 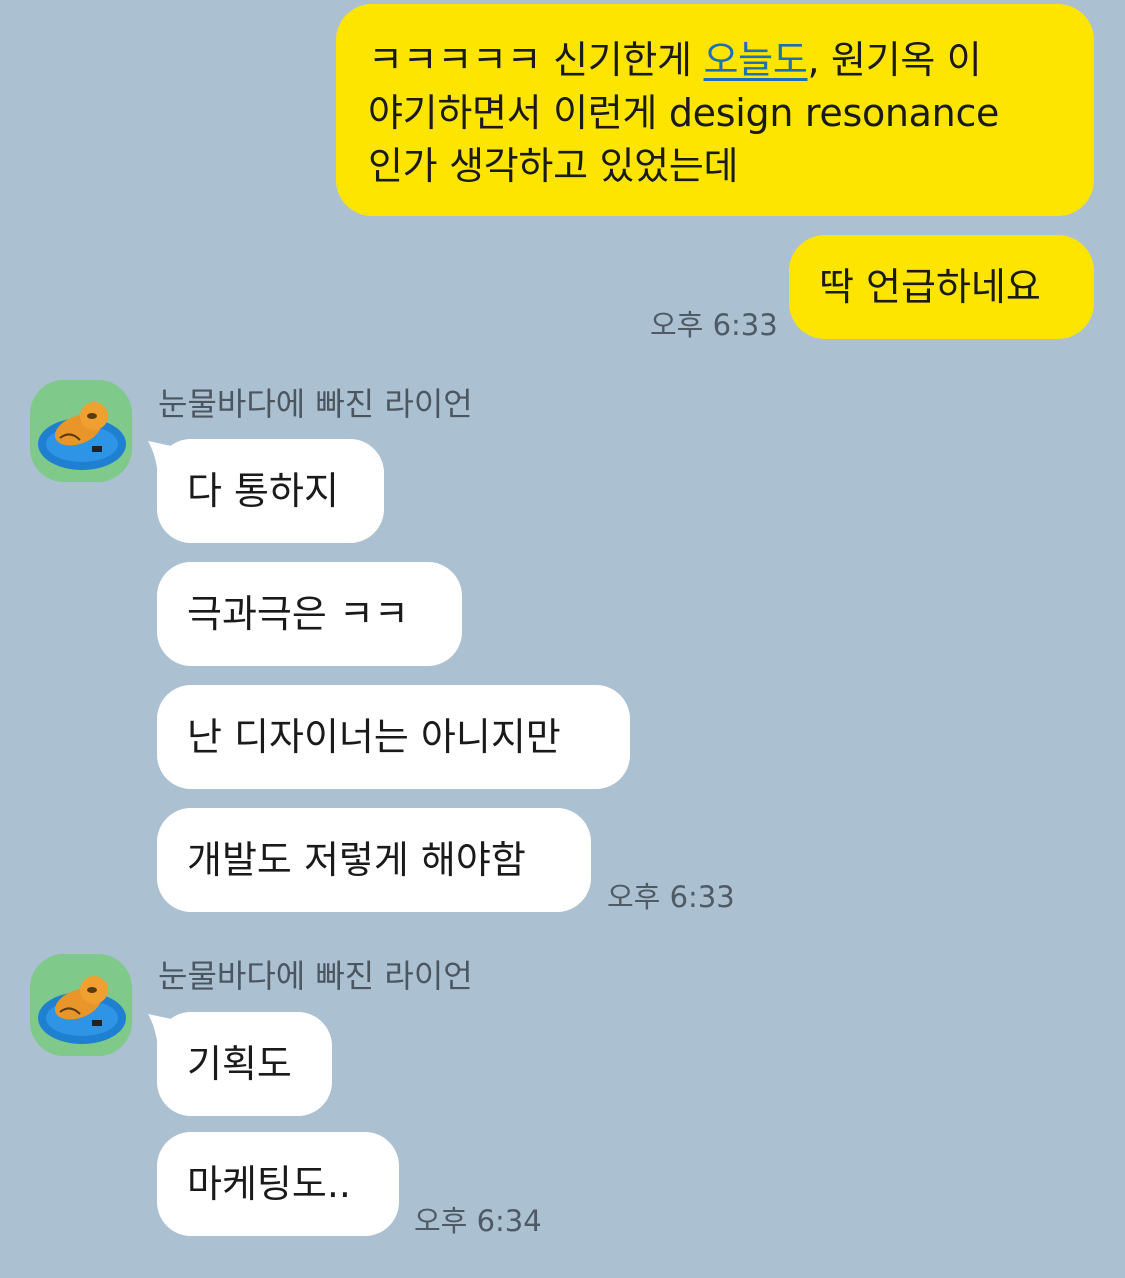 I want to click on message-link: 오늘도, so click(x=756, y=60).